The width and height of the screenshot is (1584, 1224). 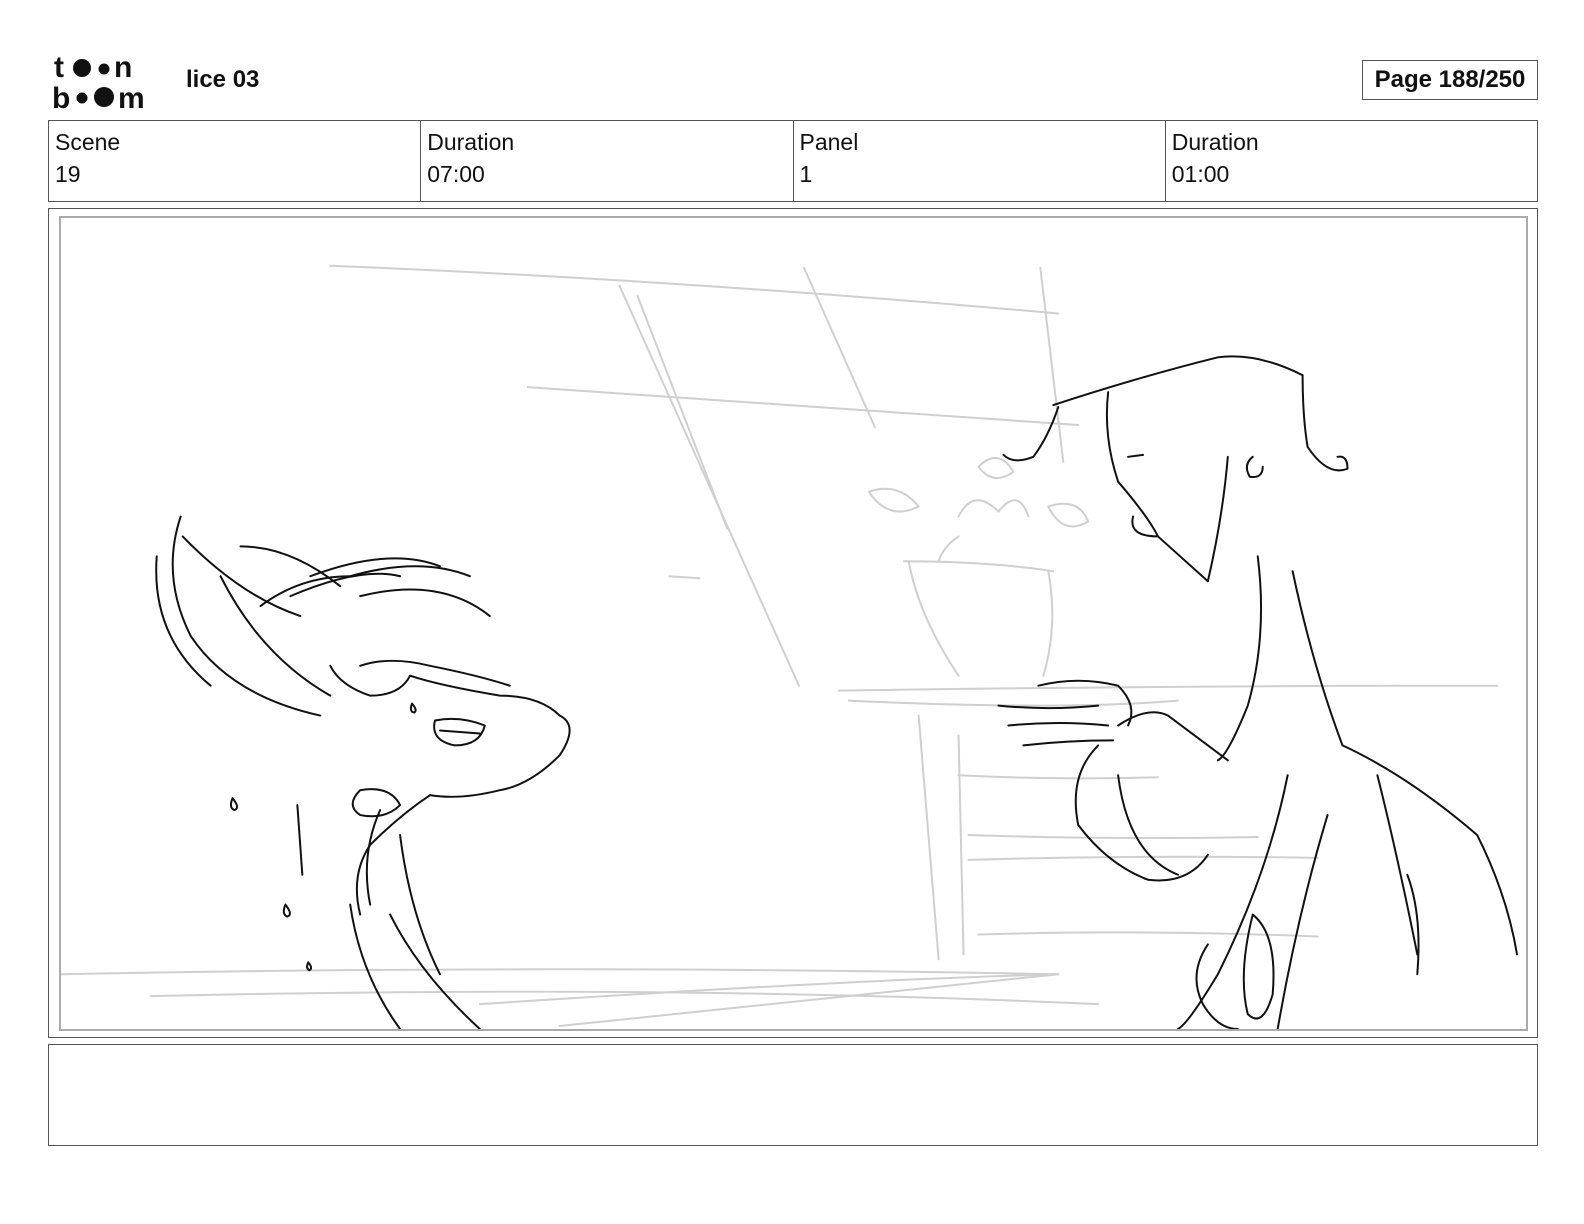 What do you see at coordinates (223, 79) in the screenshot?
I see `project-title: lice 03` at bounding box center [223, 79].